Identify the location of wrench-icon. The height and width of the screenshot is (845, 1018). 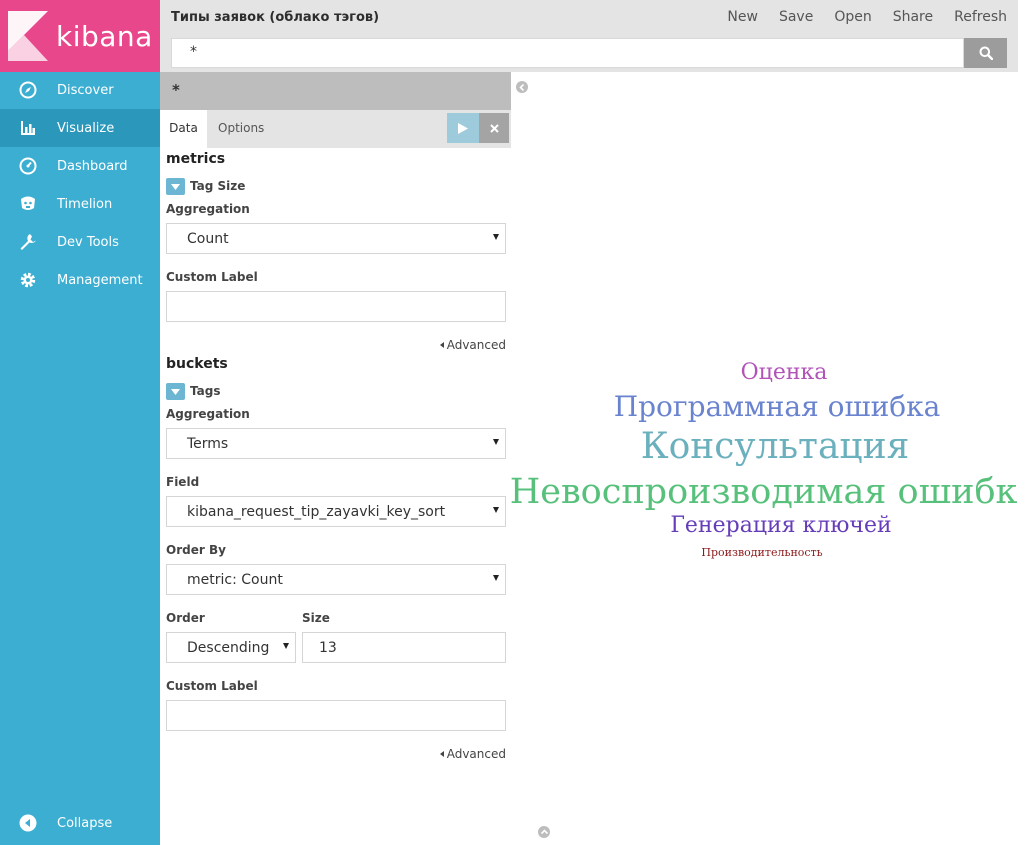
(28, 242).